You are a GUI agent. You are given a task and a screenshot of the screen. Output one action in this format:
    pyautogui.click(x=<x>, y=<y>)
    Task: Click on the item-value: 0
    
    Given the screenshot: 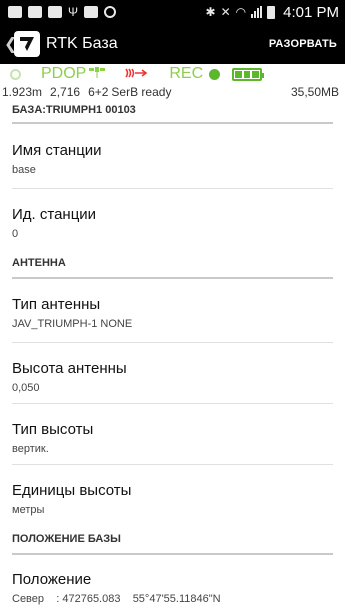 What is the action you would take?
    pyautogui.click(x=15, y=234)
    